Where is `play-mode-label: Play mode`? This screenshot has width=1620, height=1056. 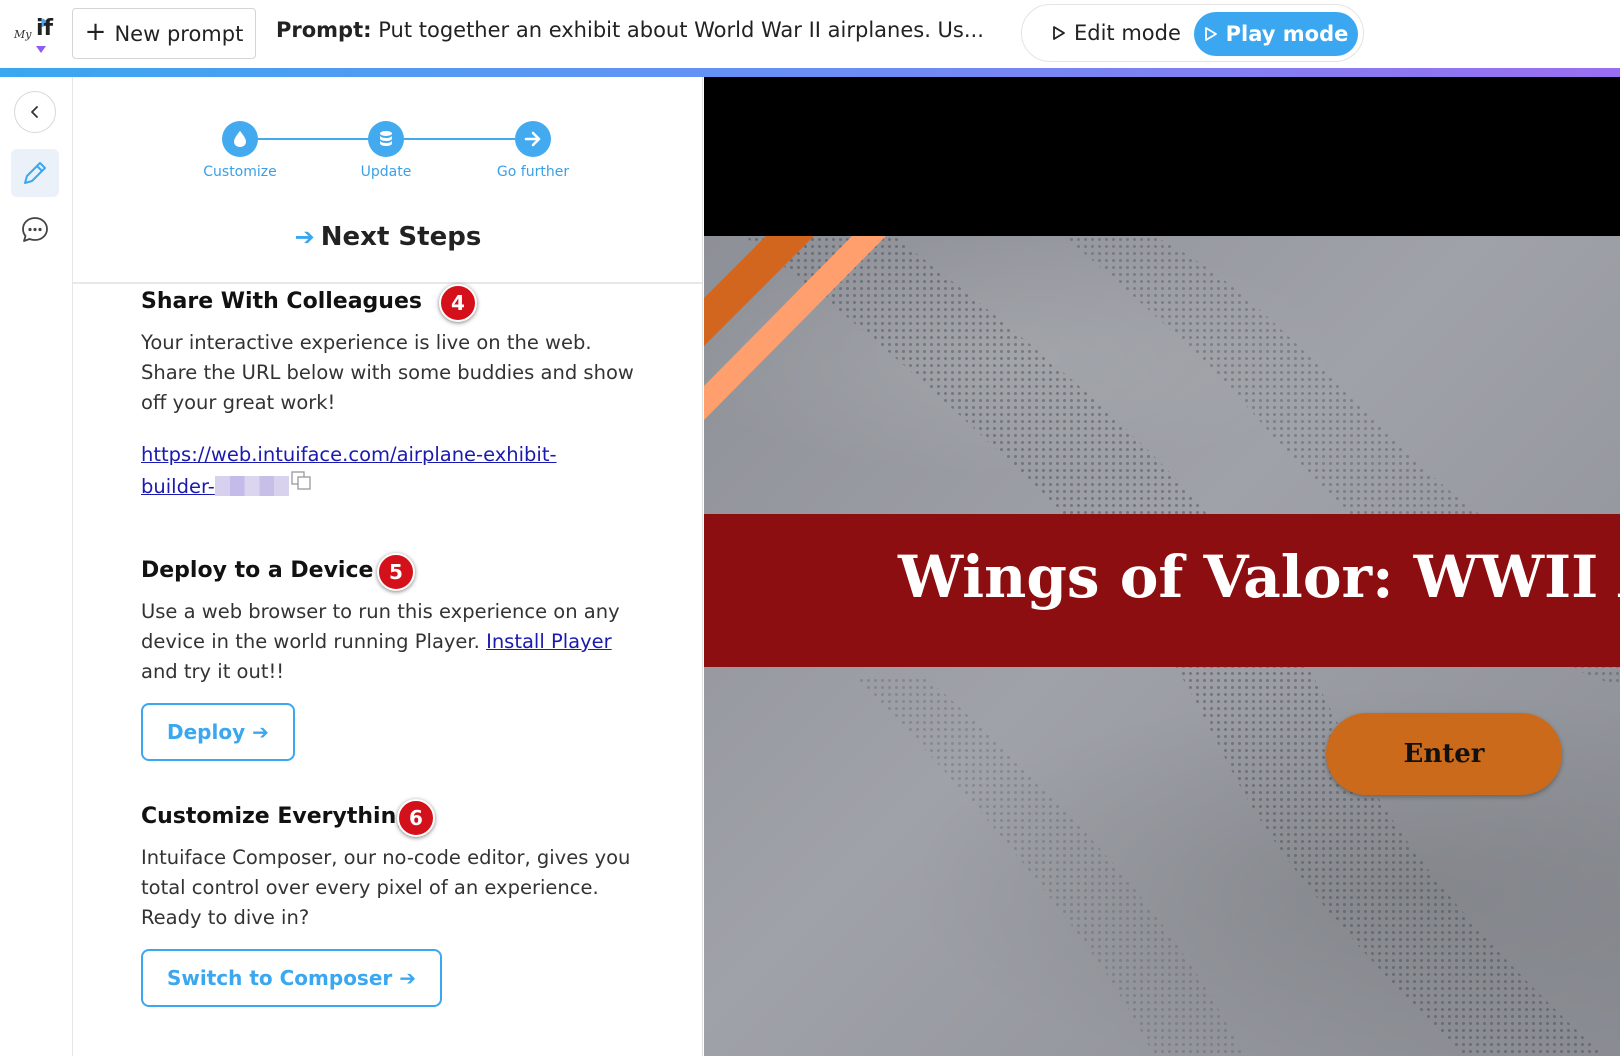
play-mode-label: Play mode is located at coordinates (1287, 34).